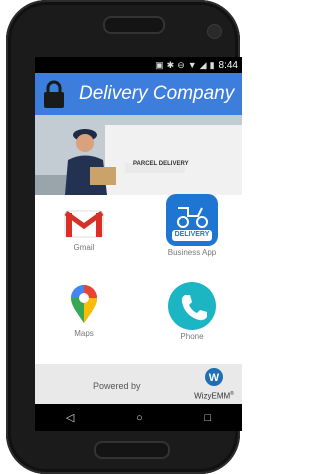  Describe the element at coordinates (228, 65) in the screenshot. I see `status-time: 8:44` at that location.